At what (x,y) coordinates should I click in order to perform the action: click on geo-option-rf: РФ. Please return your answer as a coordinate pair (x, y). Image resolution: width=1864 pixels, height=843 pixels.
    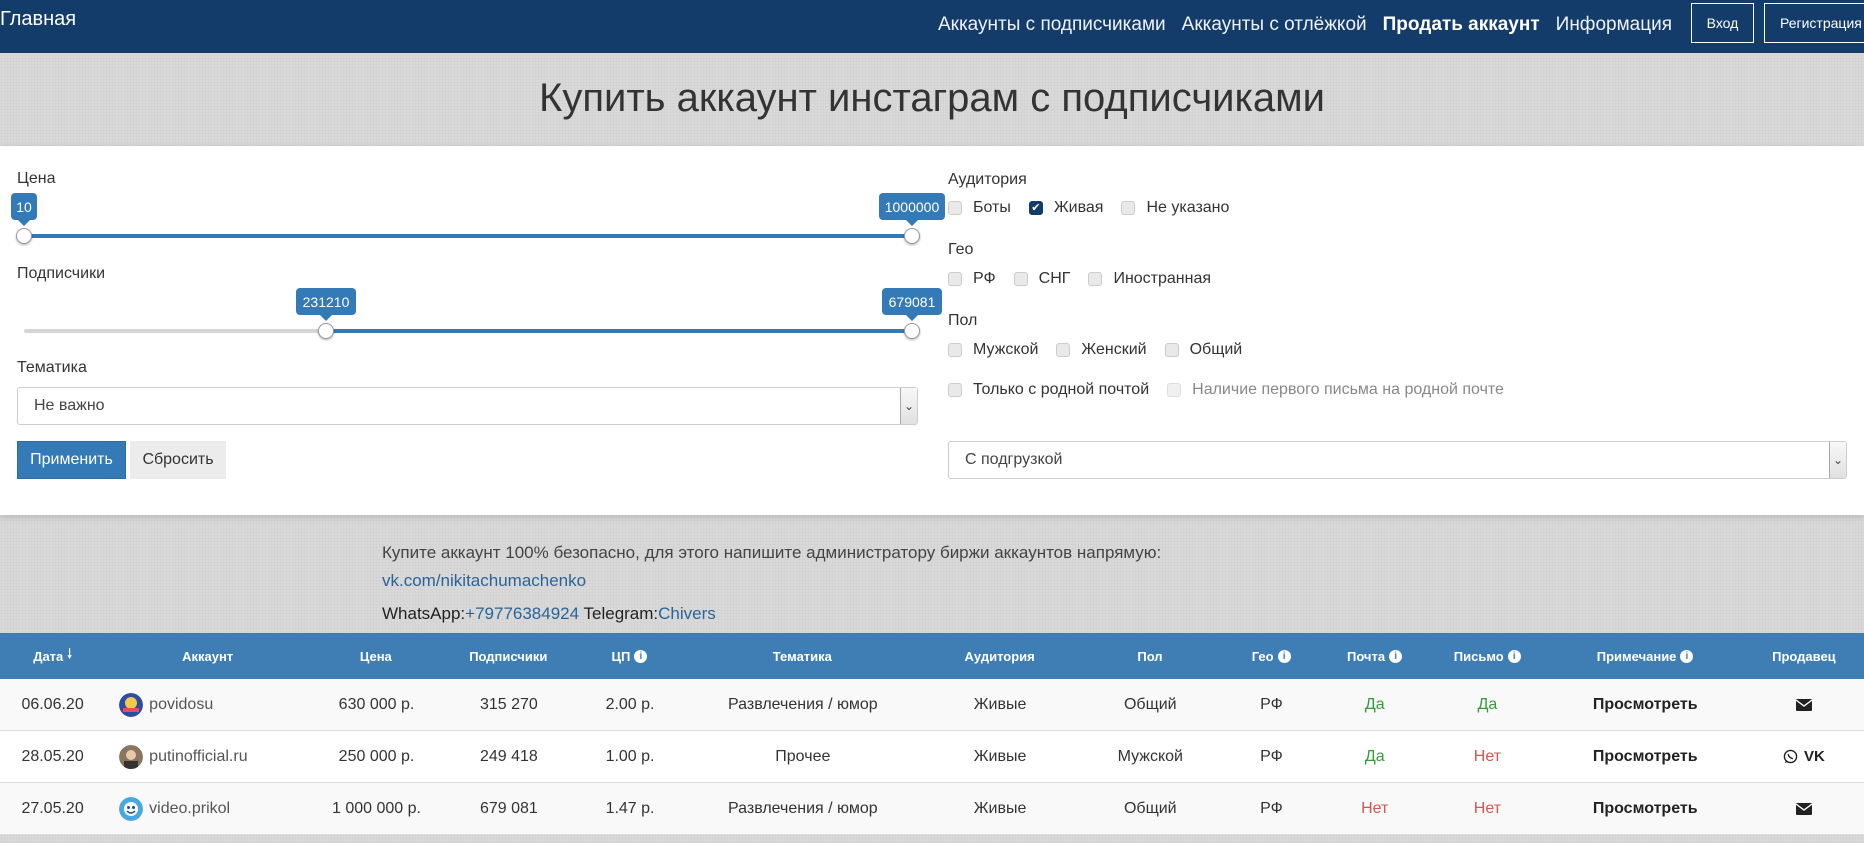
    Looking at the image, I should click on (972, 279).